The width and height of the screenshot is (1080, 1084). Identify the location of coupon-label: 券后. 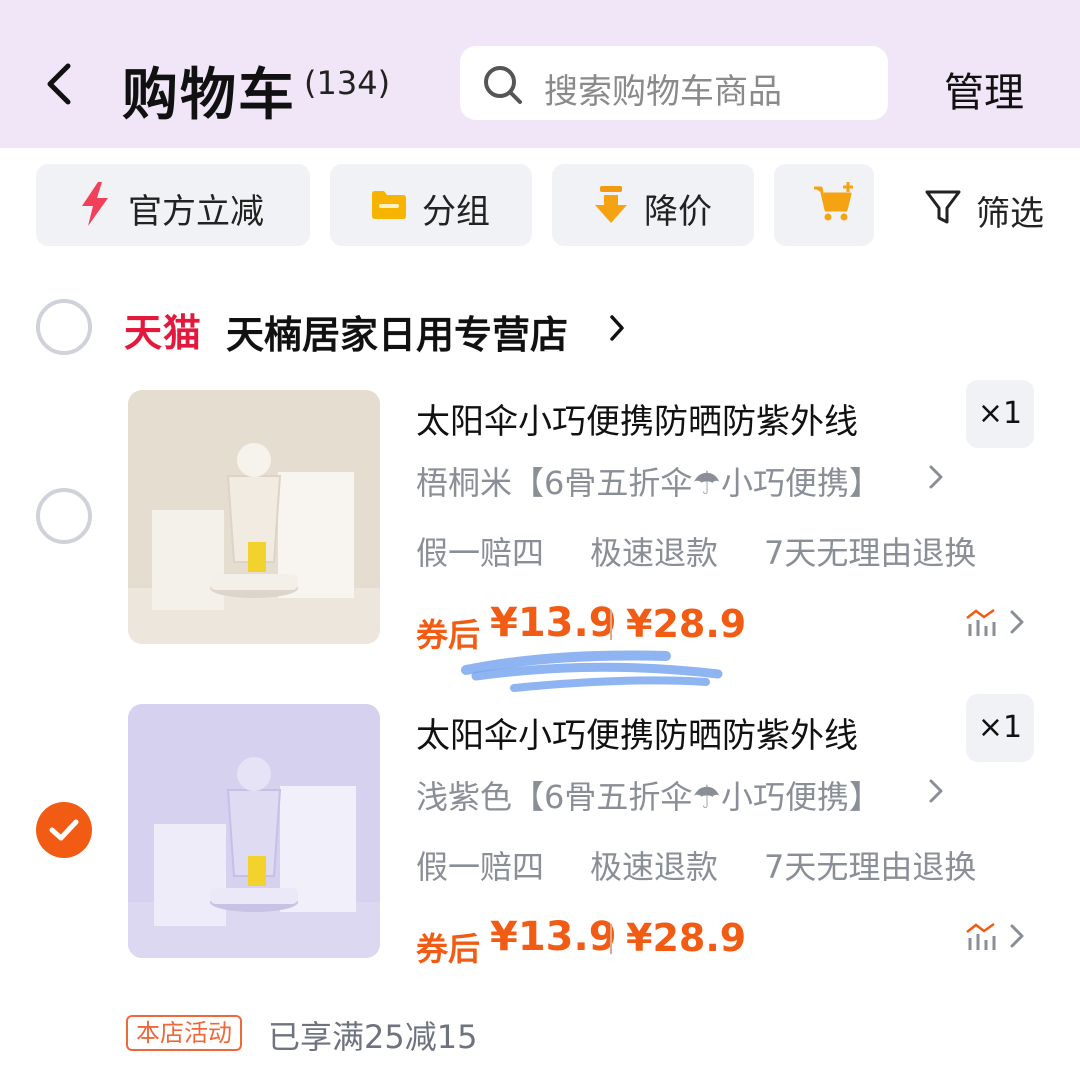
(448, 949).